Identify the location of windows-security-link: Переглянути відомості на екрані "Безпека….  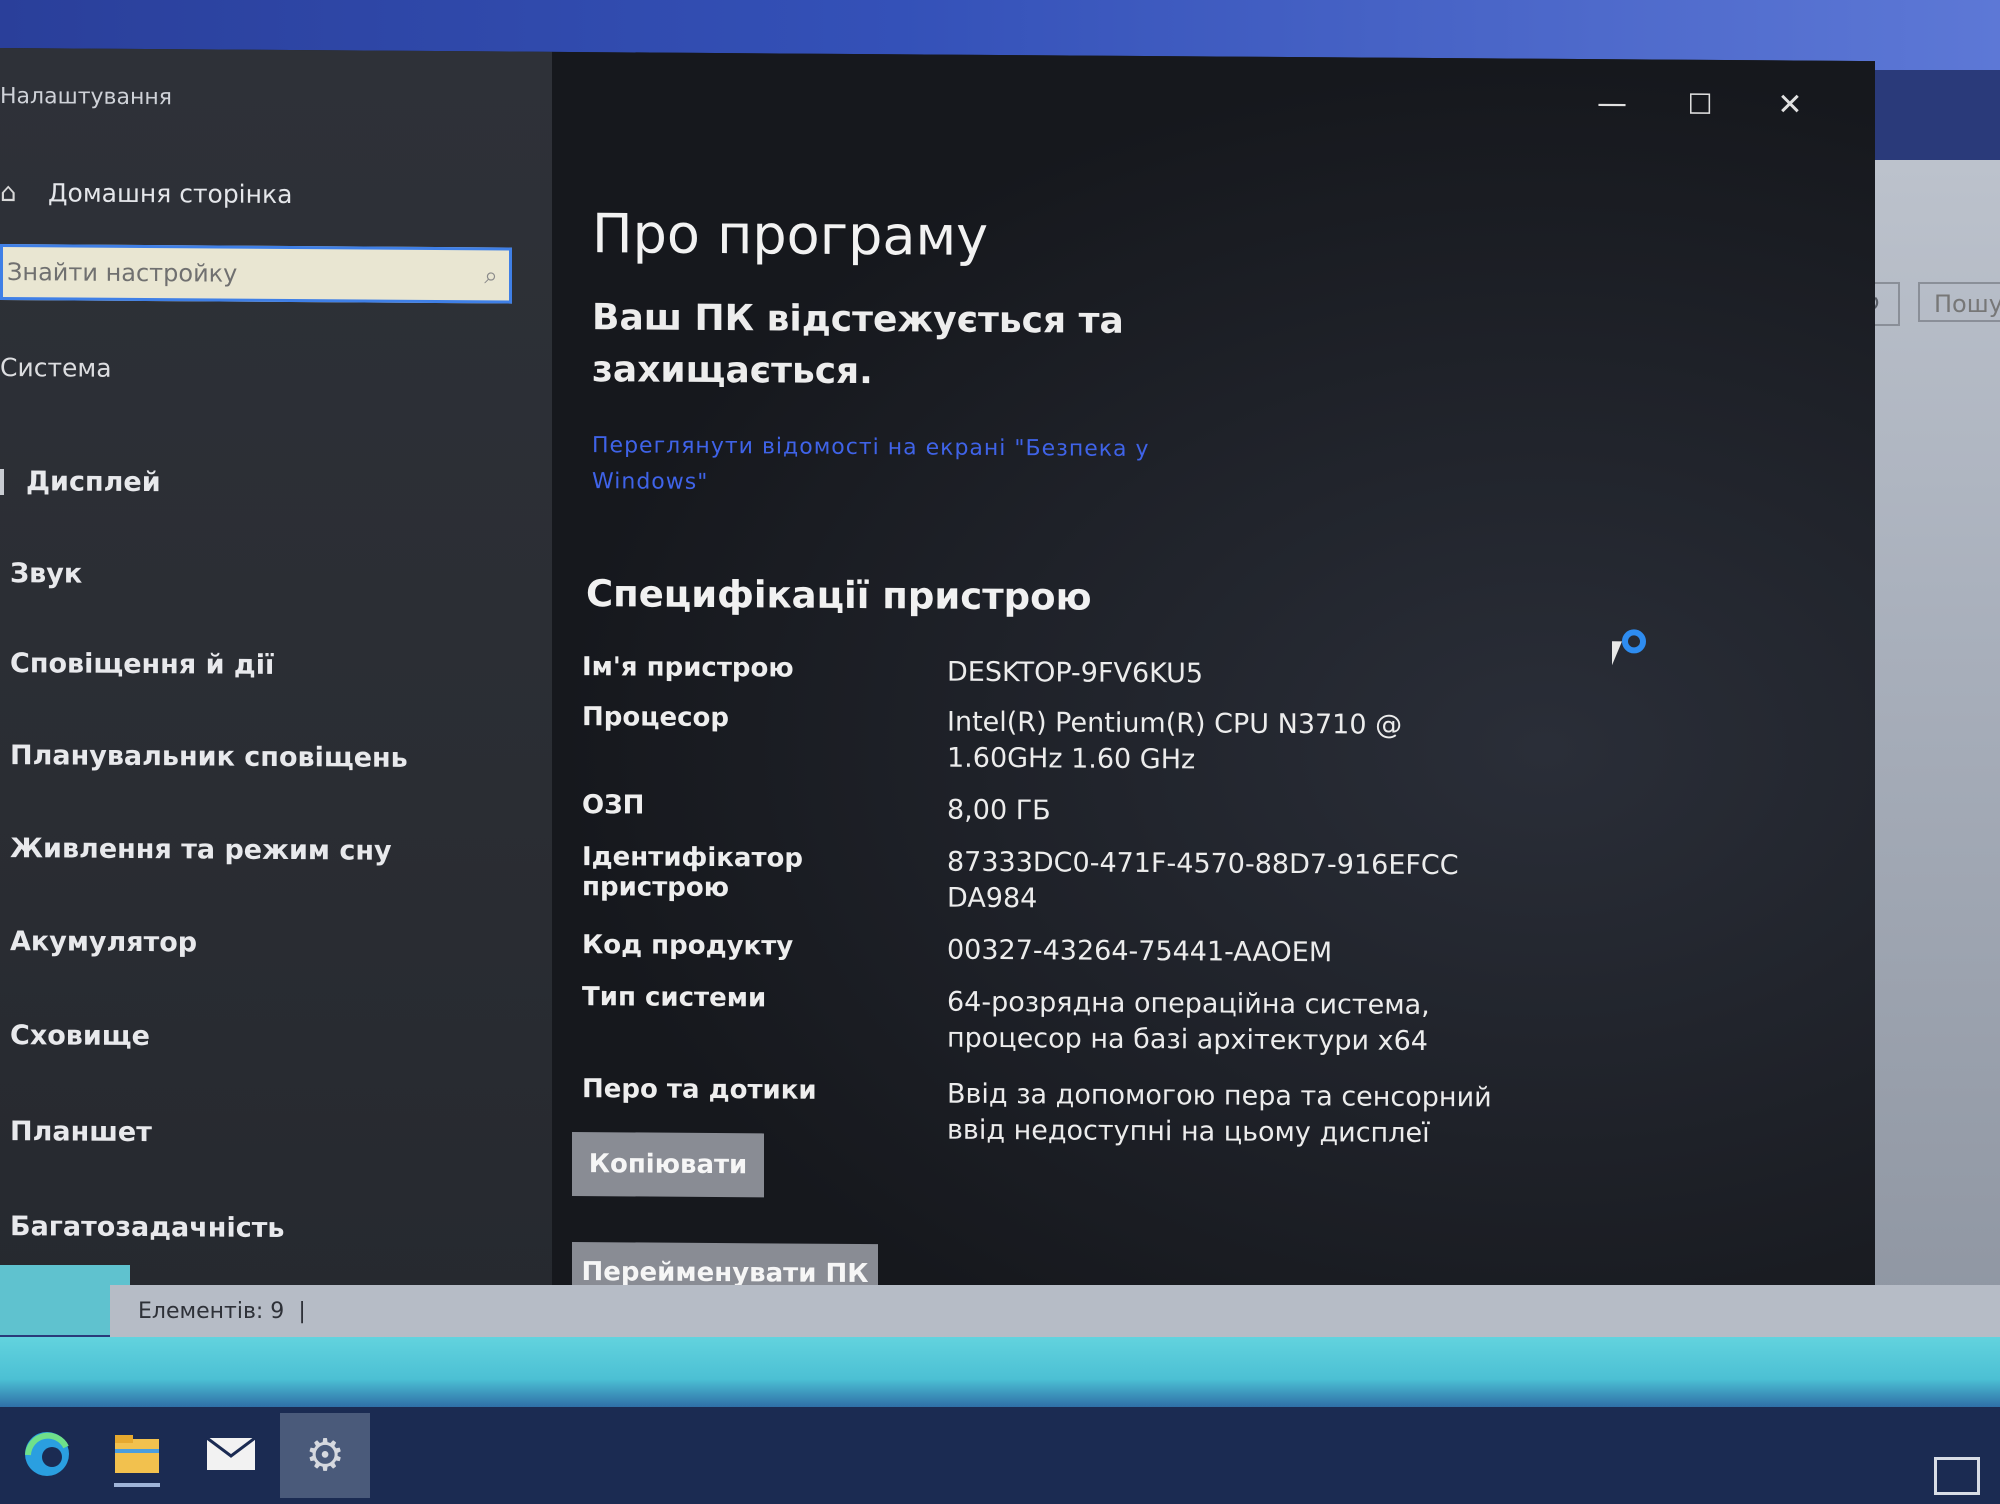
(892, 466).